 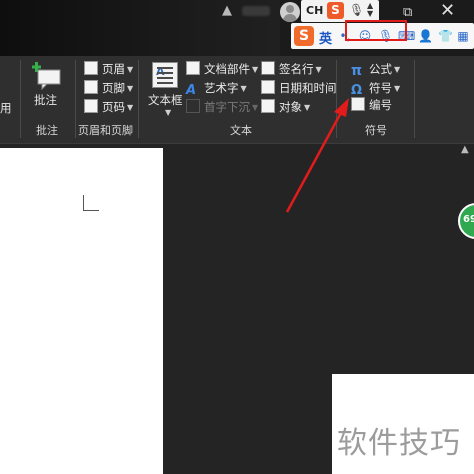 I want to click on header-icon, so click(x=91, y=68).